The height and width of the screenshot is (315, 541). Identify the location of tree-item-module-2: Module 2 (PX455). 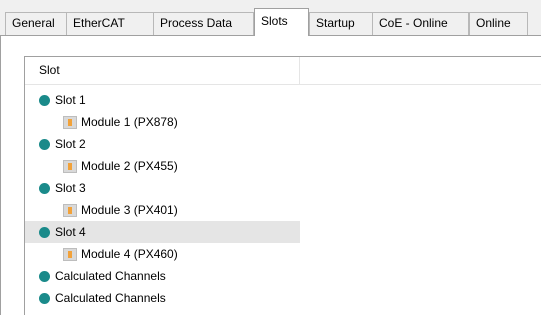
(162, 166).